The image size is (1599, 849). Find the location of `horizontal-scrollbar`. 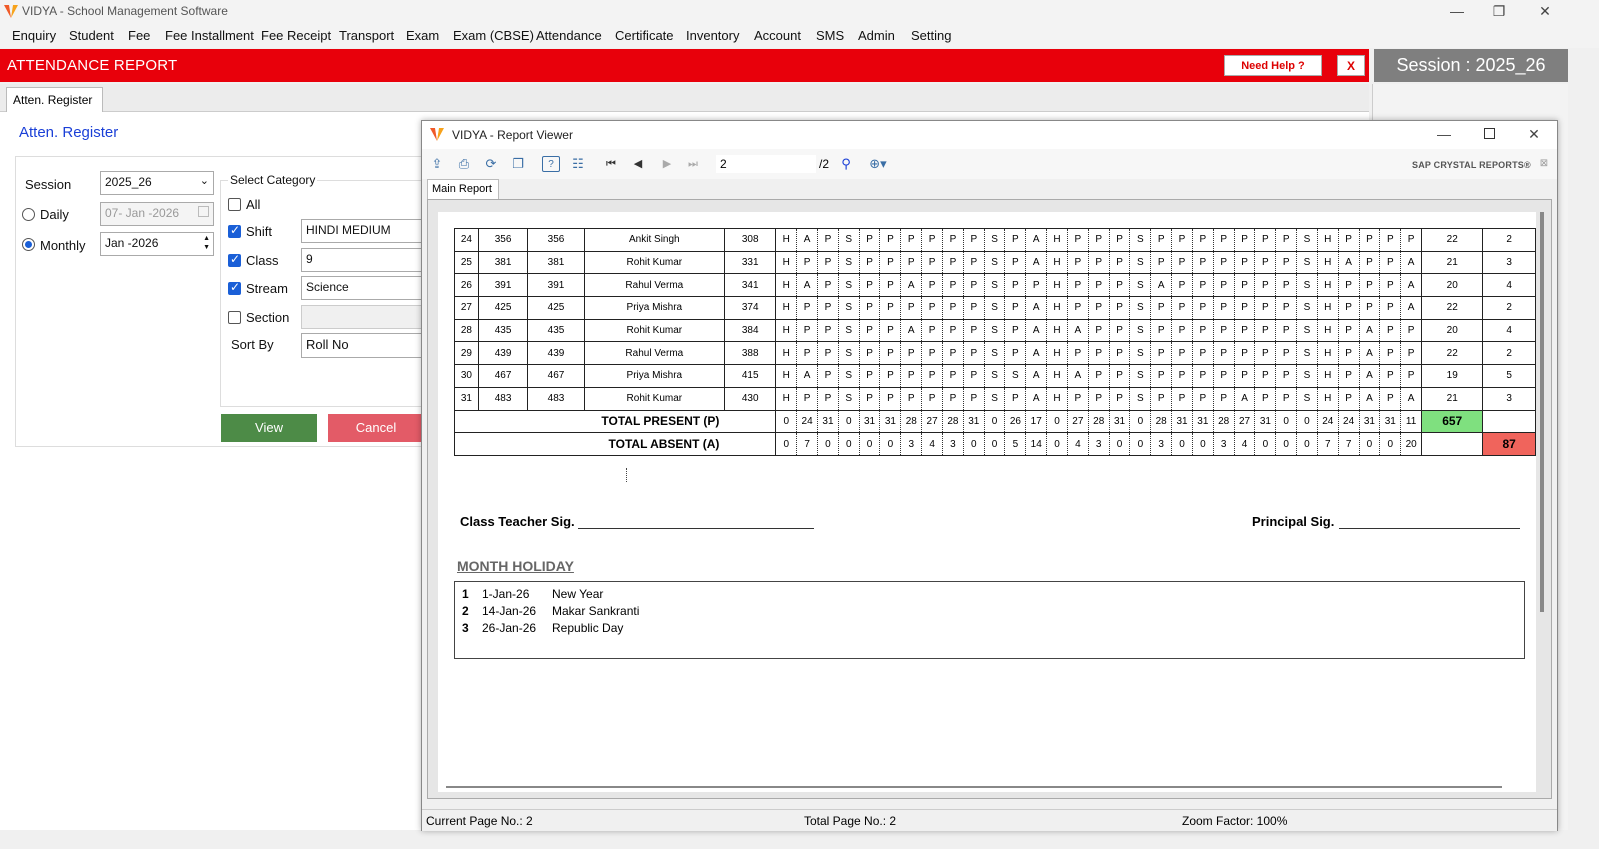

horizontal-scrollbar is located at coordinates (974, 787).